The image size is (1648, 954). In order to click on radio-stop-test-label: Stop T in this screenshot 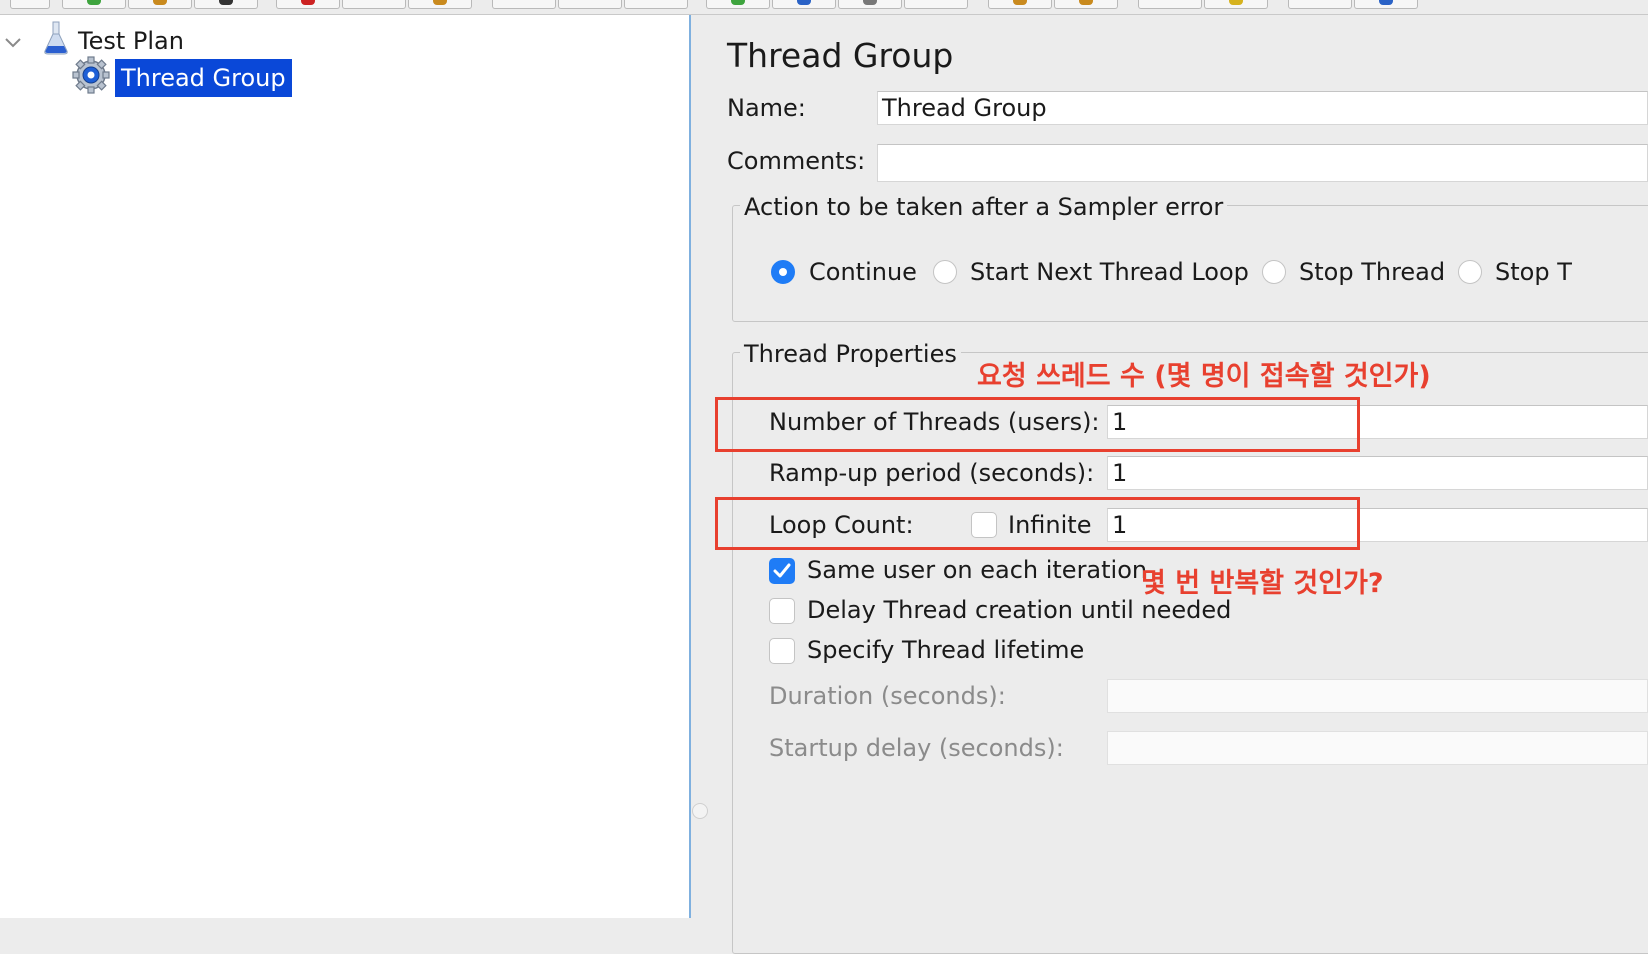, I will do `click(1533, 272)`.